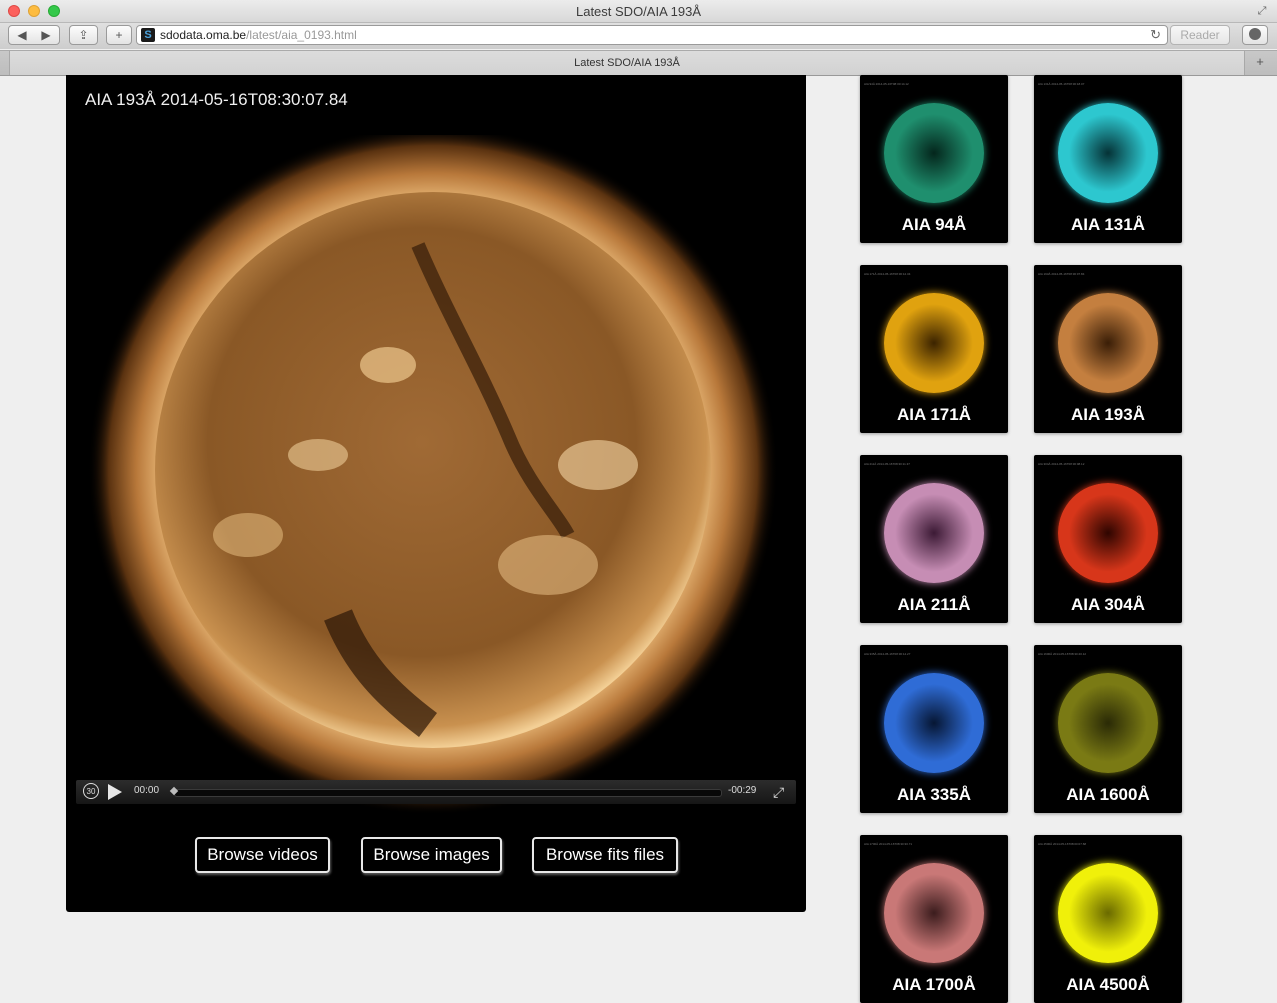  Describe the element at coordinates (448, 793) in the screenshot. I see `progress-track` at that location.